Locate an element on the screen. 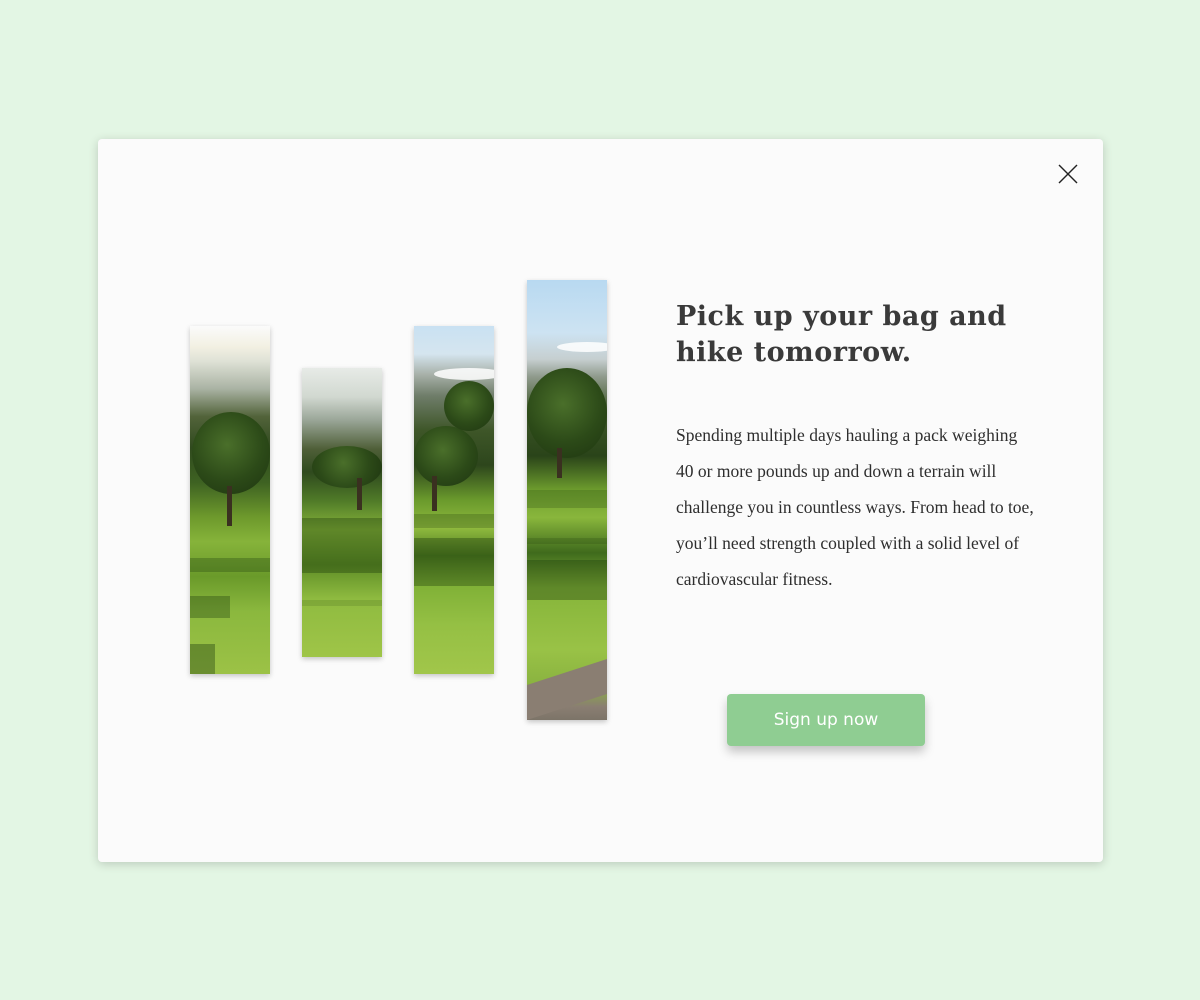 The image size is (1200, 1000). sign-up-button: Sign up now is located at coordinates (826, 720).